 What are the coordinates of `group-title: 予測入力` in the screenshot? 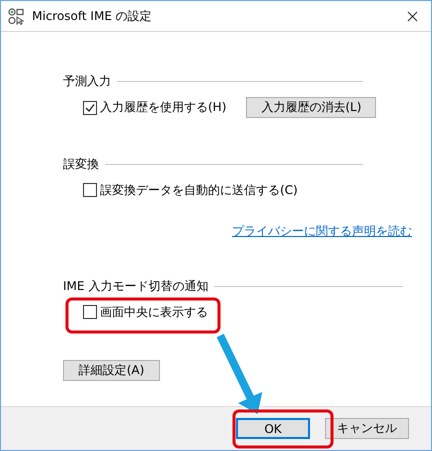 It's located at (87, 81).